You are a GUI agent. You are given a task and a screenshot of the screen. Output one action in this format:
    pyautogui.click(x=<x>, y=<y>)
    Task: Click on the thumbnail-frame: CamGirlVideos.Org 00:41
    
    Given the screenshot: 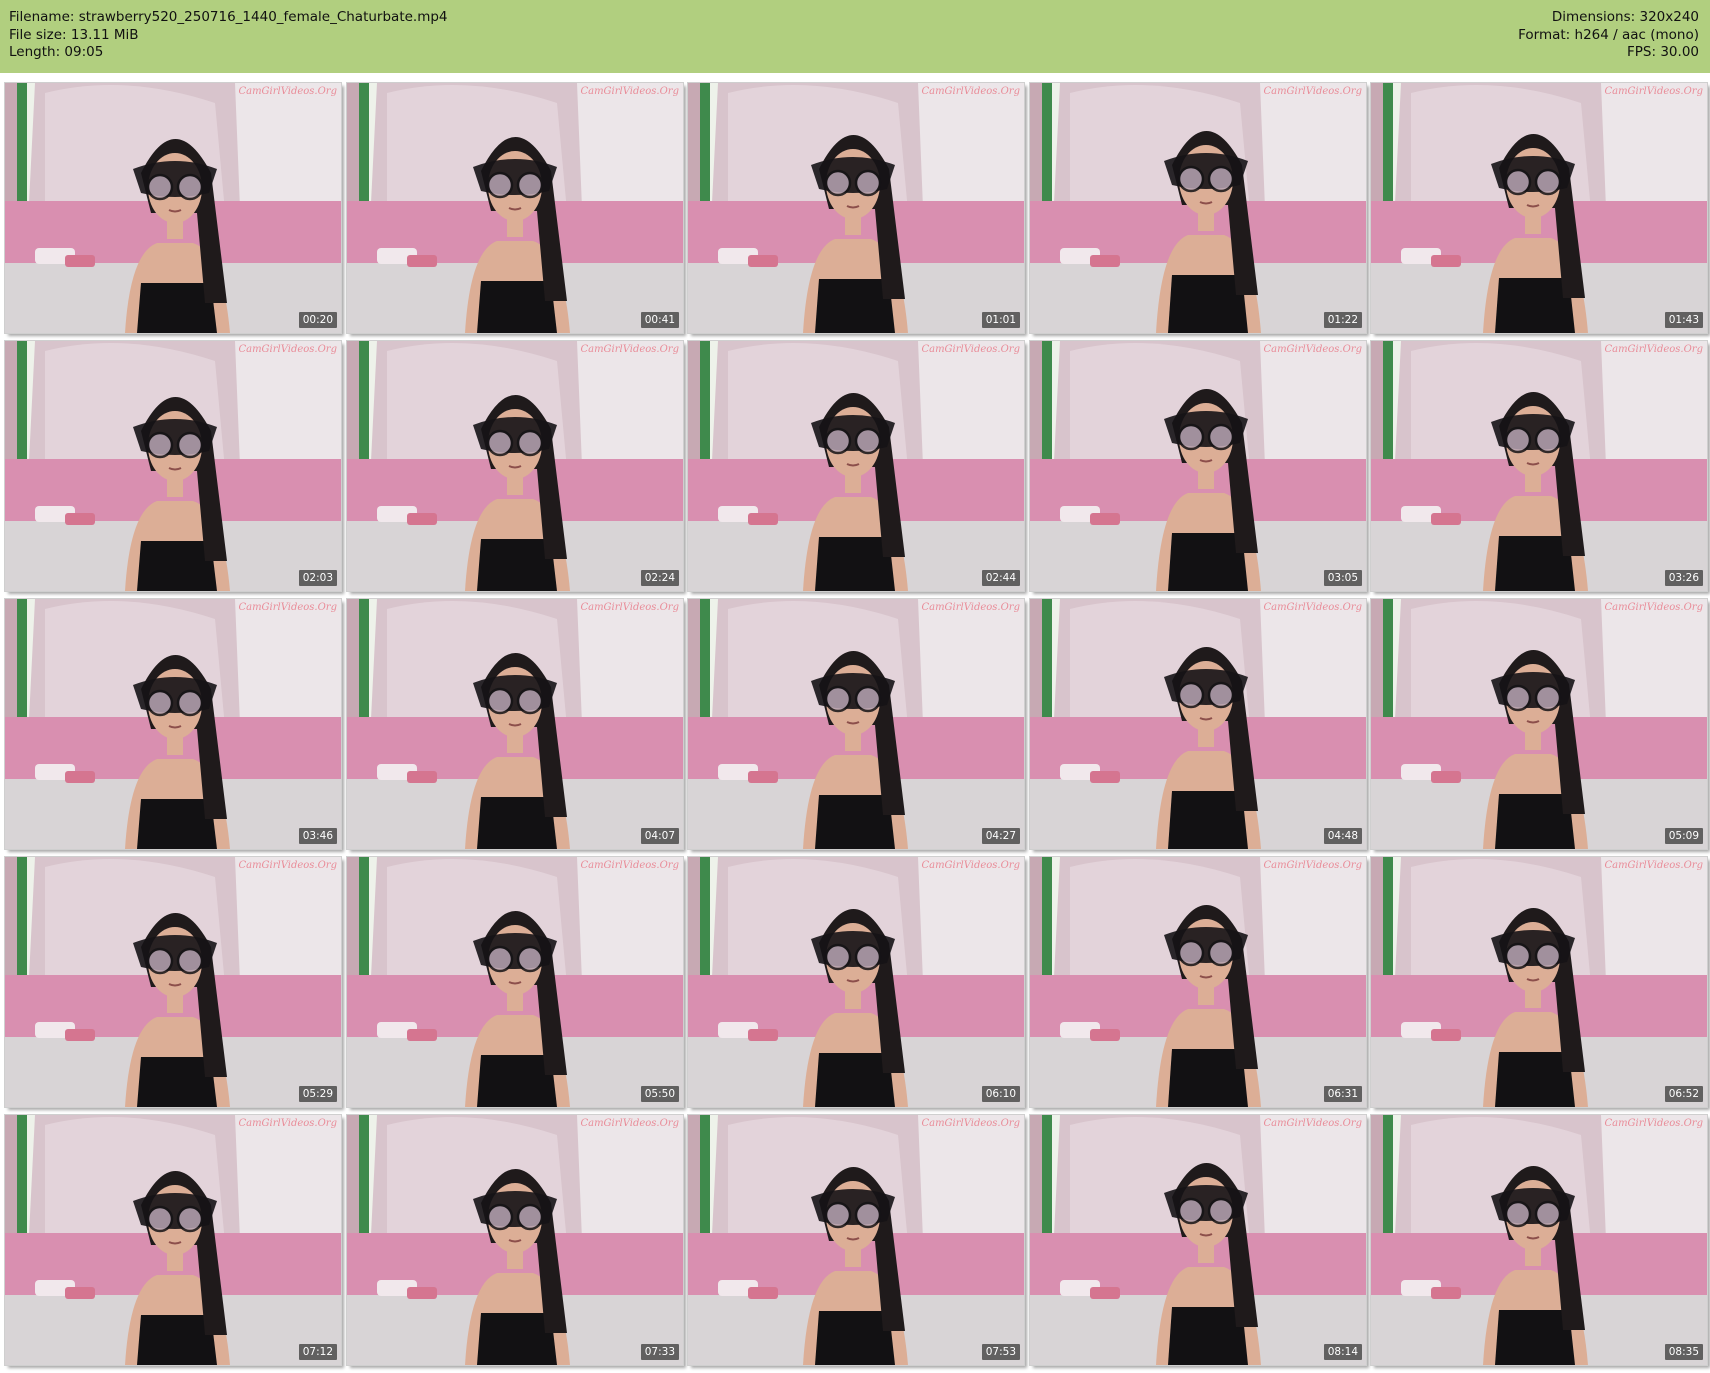 What is the action you would take?
    pyautogui.click(x=515, y=208)
    